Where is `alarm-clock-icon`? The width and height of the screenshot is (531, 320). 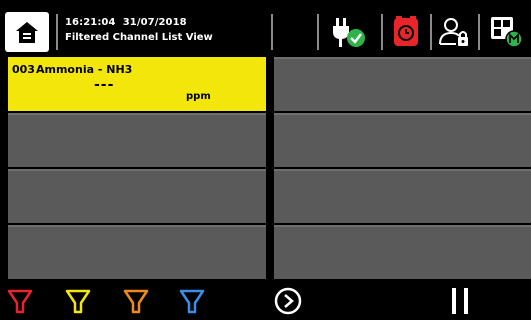 alarm-clock-icon is located at coordinates (406, 31).